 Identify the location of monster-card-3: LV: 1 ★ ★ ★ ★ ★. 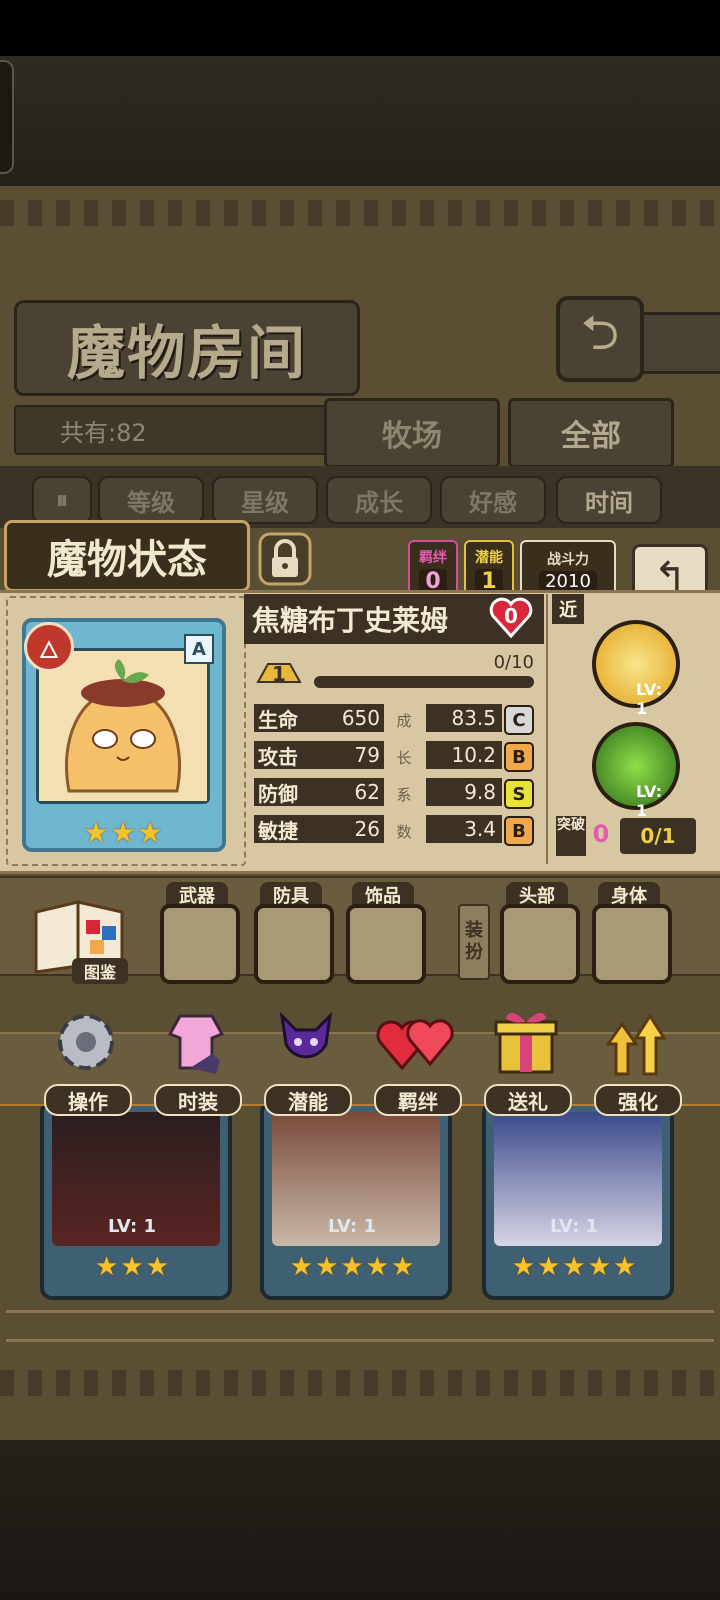
(578, 1200).